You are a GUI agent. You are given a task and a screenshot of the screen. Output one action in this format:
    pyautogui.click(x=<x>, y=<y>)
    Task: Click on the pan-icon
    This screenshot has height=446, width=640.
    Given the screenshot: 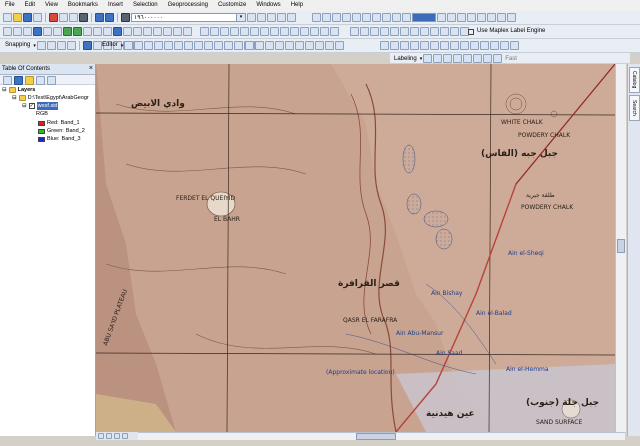 What is the action you would take?
    pyautogui.click(x=27, y=31)
    